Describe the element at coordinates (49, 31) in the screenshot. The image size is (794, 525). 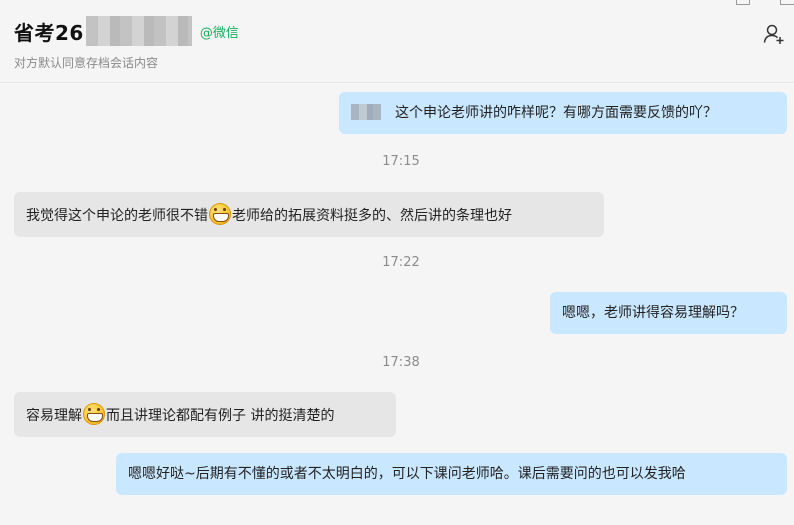
I see `contact-name: 省考26` at that location.